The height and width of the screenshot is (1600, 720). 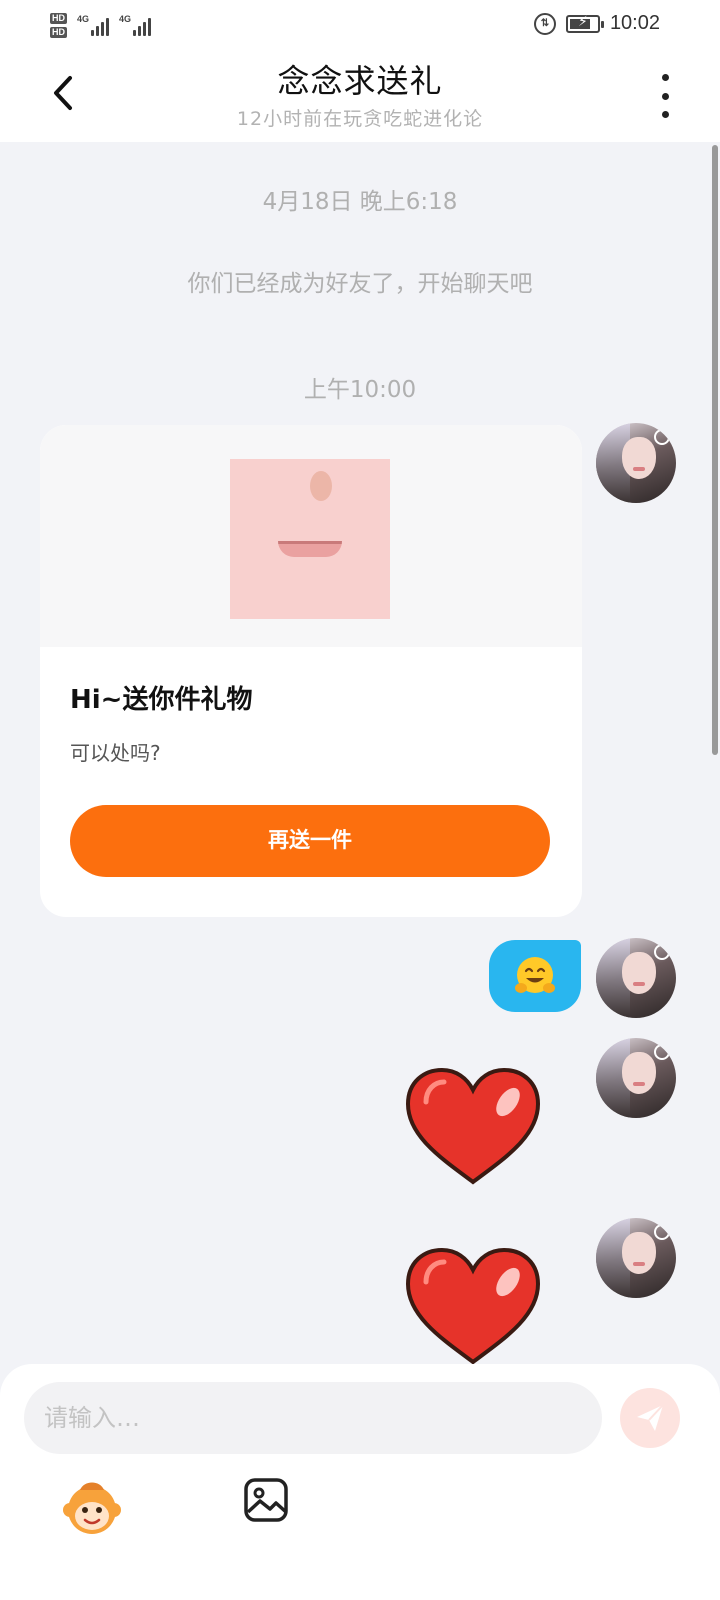 I want to click on hugging-face-emoji-icon, so click(x=535, y=975).